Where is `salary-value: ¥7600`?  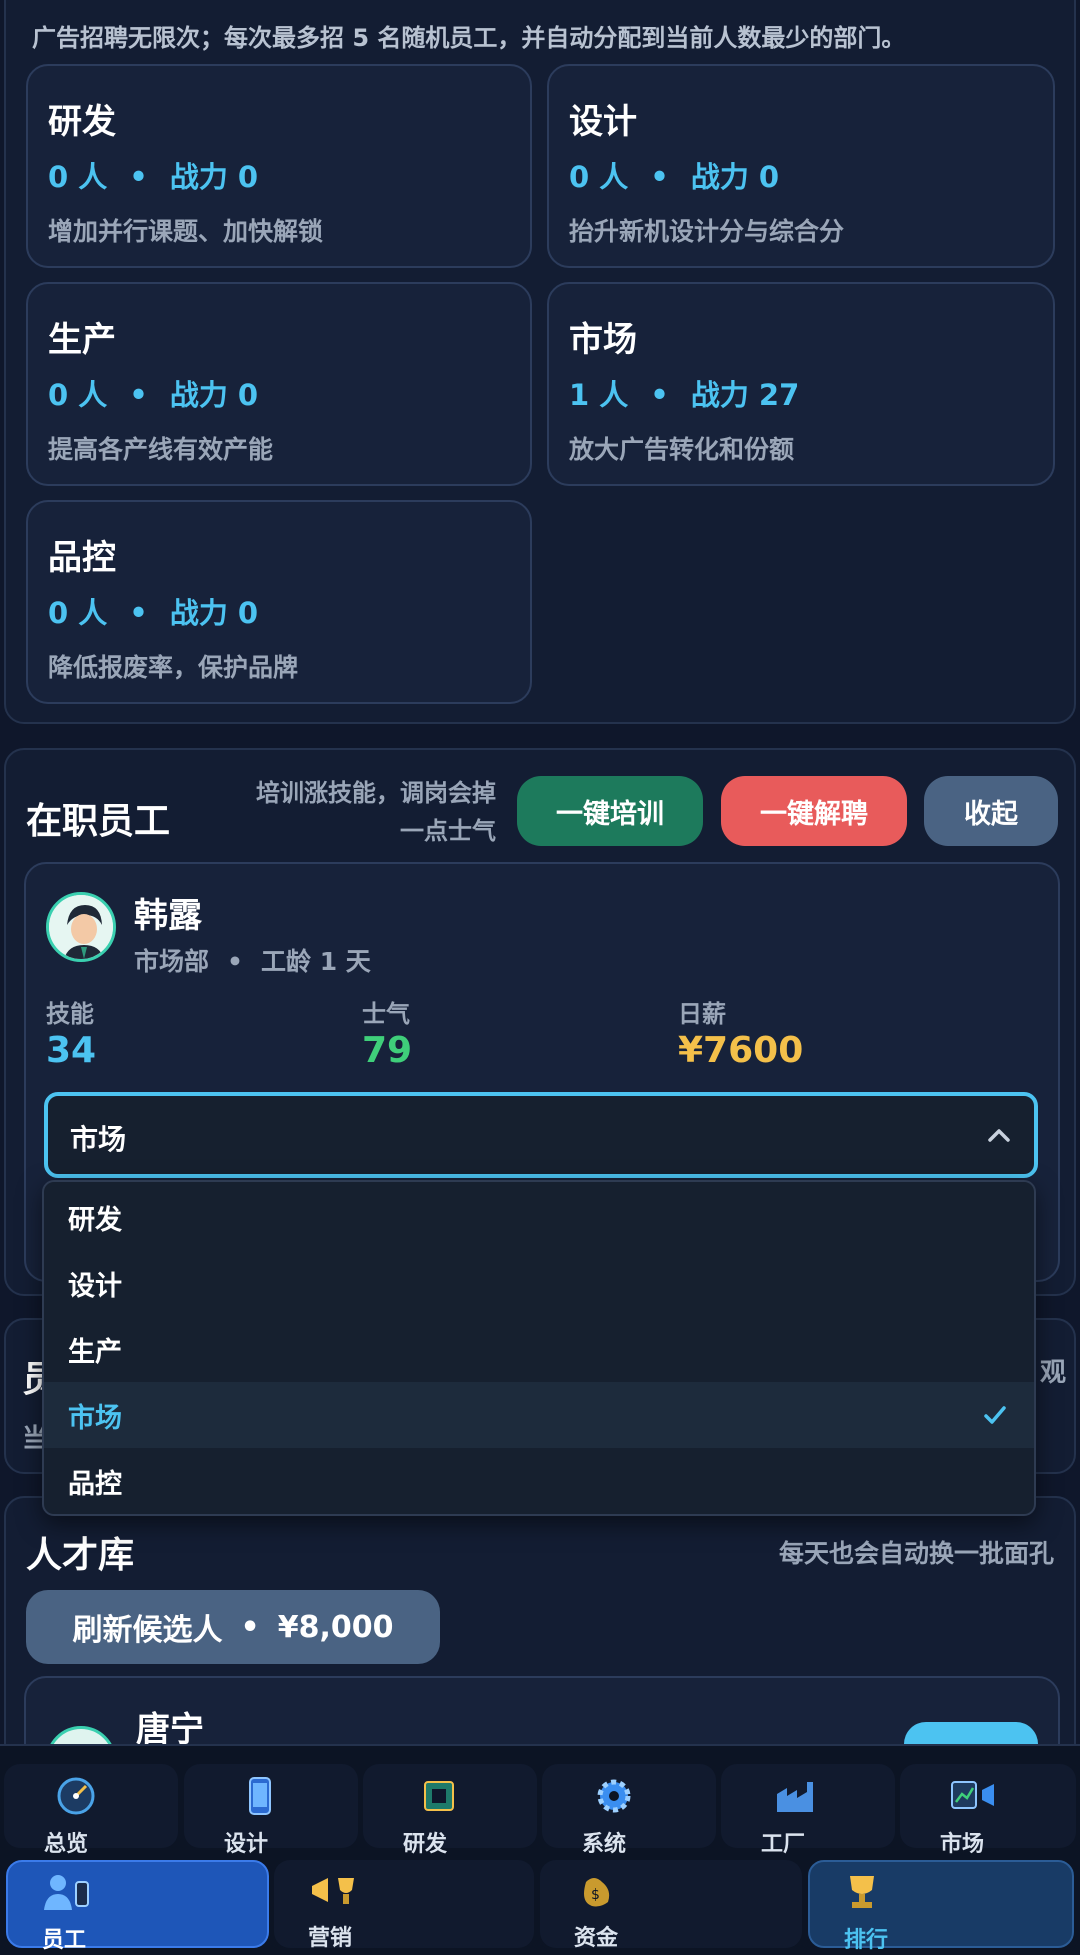
salary-value: ¥7600 is located at coordinates (741, 1050).